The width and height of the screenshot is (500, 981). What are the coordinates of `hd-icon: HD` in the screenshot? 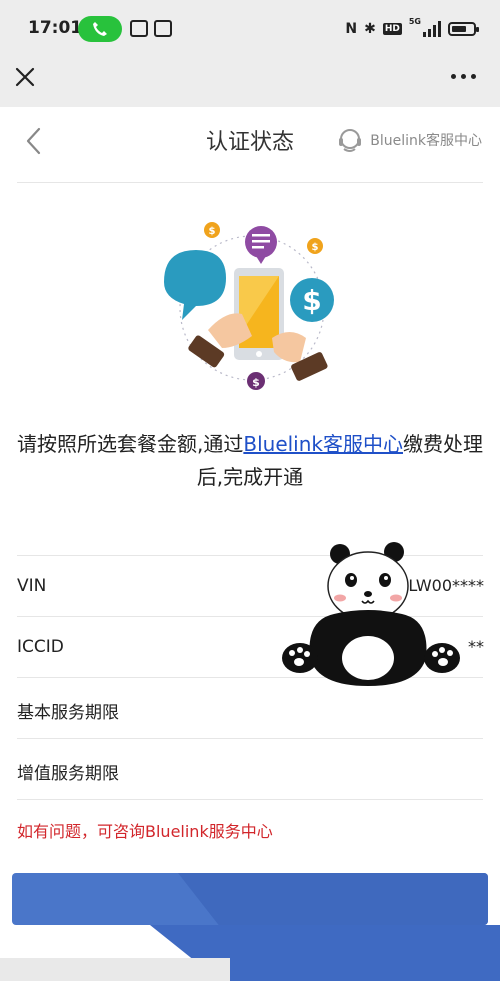 It's located at (392, 29).